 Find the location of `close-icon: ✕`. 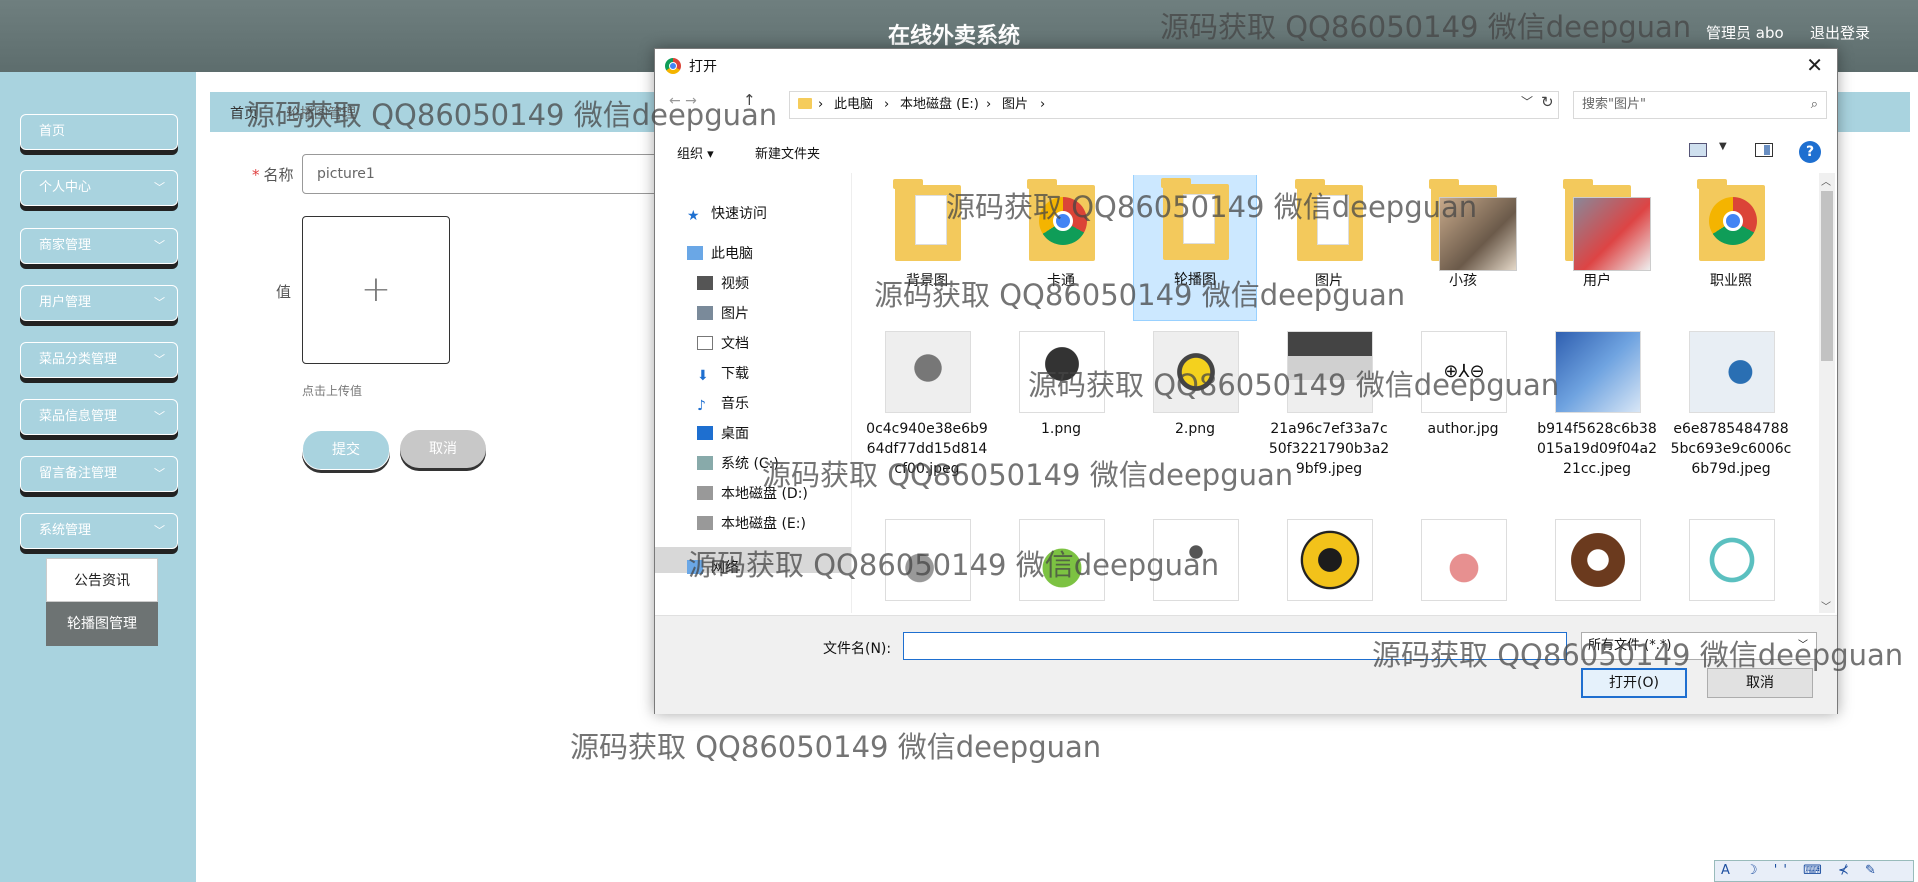

close-icon: ✕ is located at coordinates (1814, 65).